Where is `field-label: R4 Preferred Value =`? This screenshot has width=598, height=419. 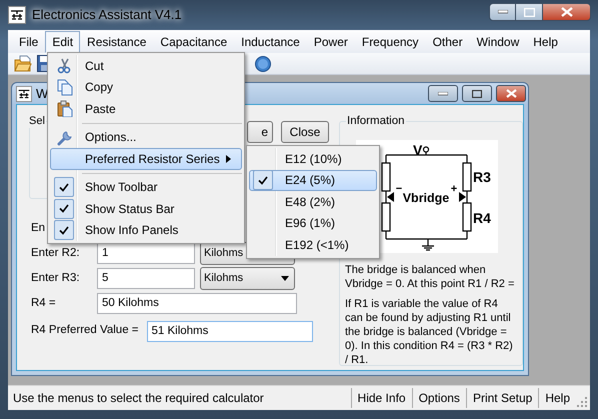 field-label: R4 Preferred Value = is located at coordinates (84, 330).